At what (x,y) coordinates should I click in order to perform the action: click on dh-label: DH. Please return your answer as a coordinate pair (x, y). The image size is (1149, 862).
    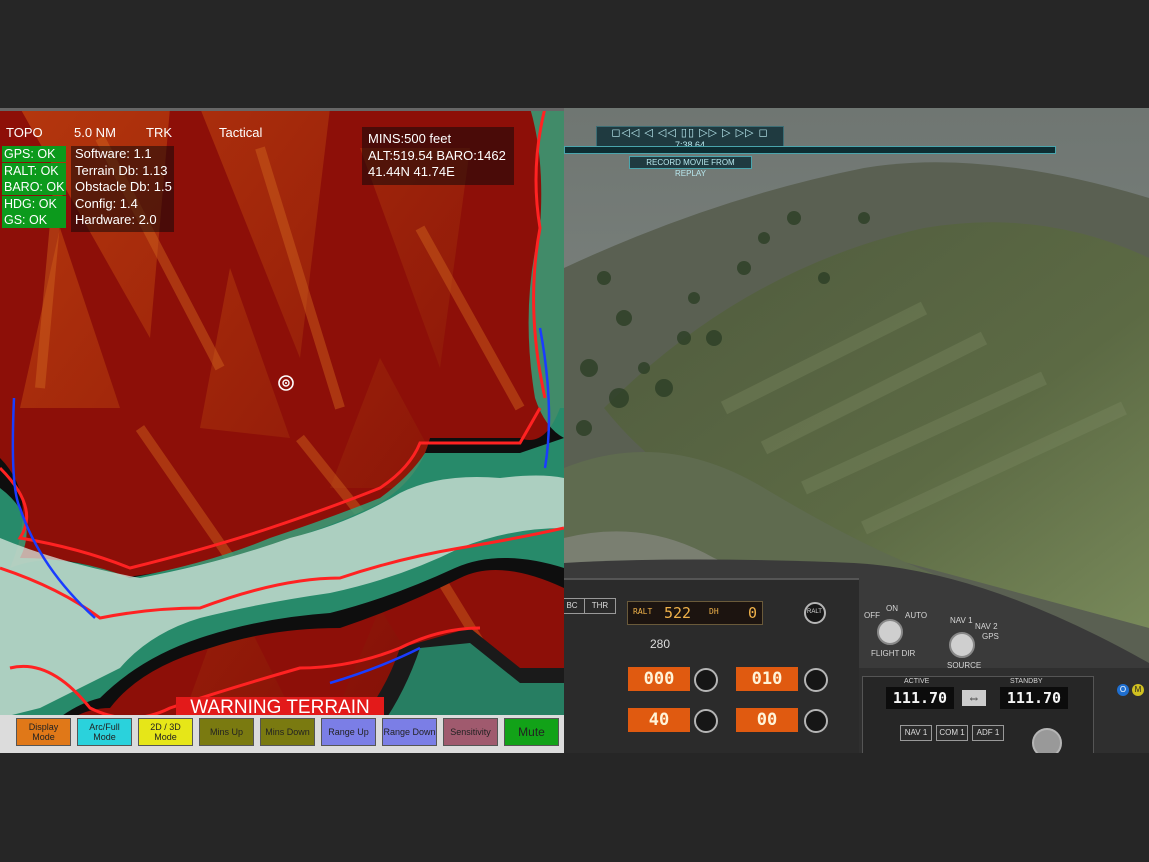
    Looking at the image, I should click on (714, 611).